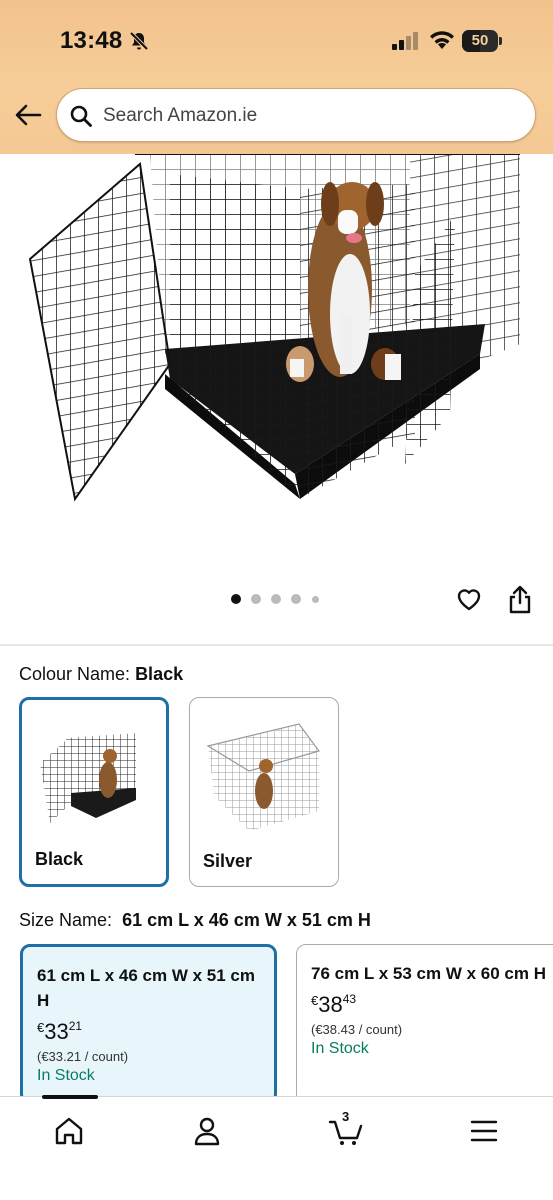  I want to click on menu-icon, so click(484, 1131).